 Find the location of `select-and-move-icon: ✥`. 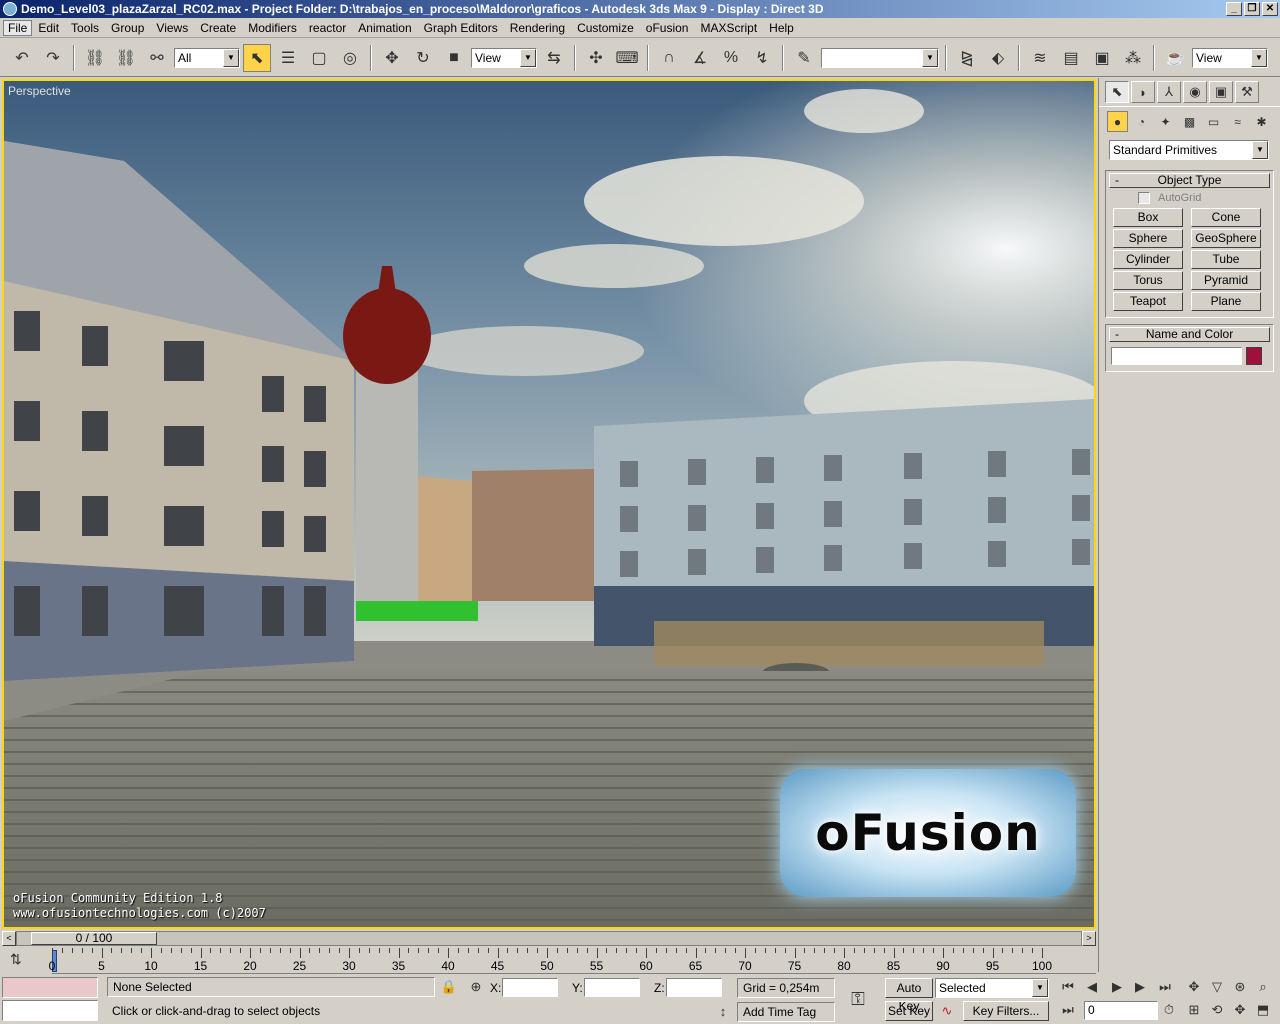

select-and-move-icon: ✥ is located at coordinates (392, 58).